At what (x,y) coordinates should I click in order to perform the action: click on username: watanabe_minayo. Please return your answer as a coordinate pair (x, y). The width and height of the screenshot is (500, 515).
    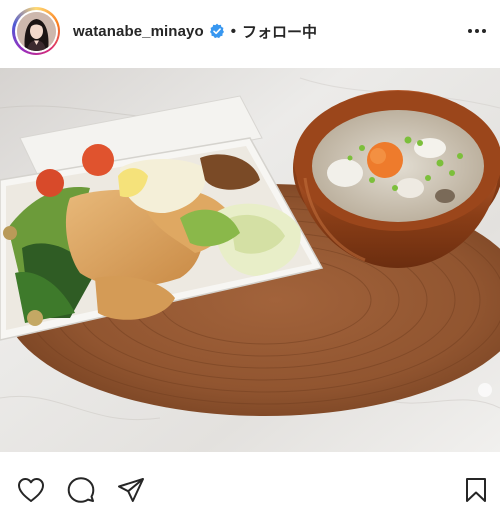
    Looking at the image, I should click on (138, 31).